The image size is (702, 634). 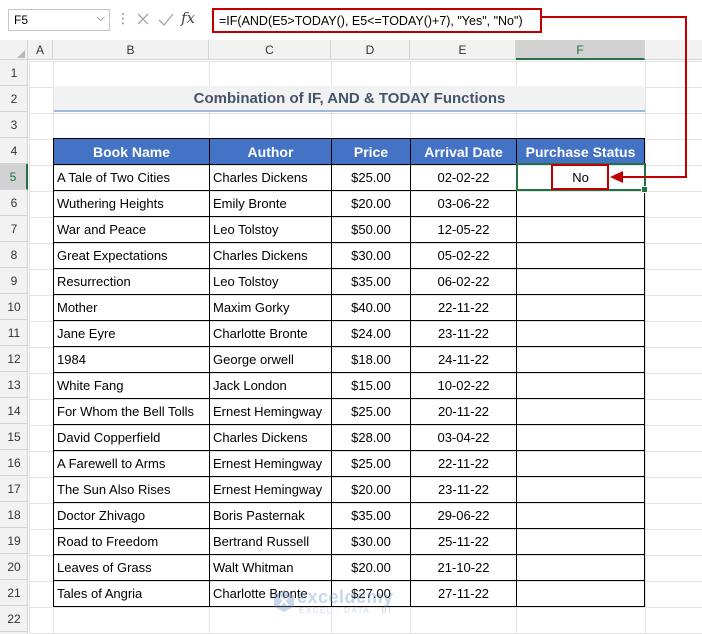 I want to click on cell-price: $18.00, so click(x=371, y=359).